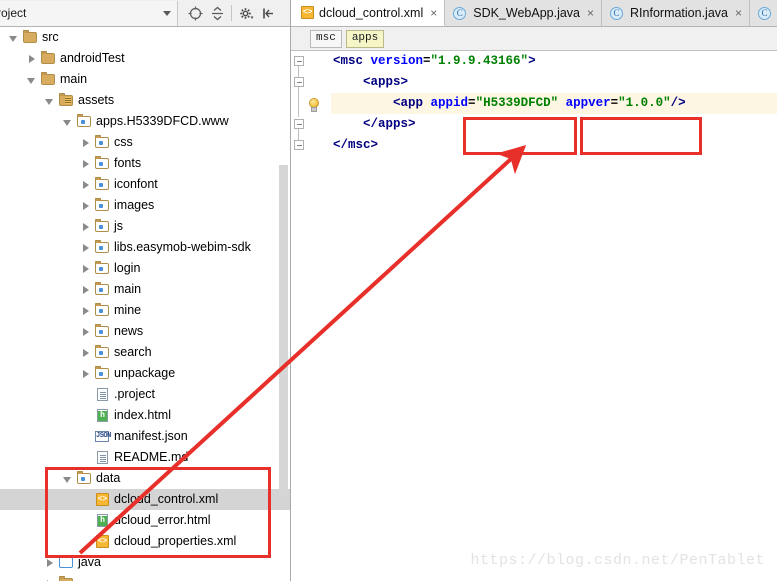 Image resolution: width=777 pixels, height=581 pixels. Describe the element at coordinates (365, 38) in the screenshot. I see `breadcrumb-item: apps` at that location.